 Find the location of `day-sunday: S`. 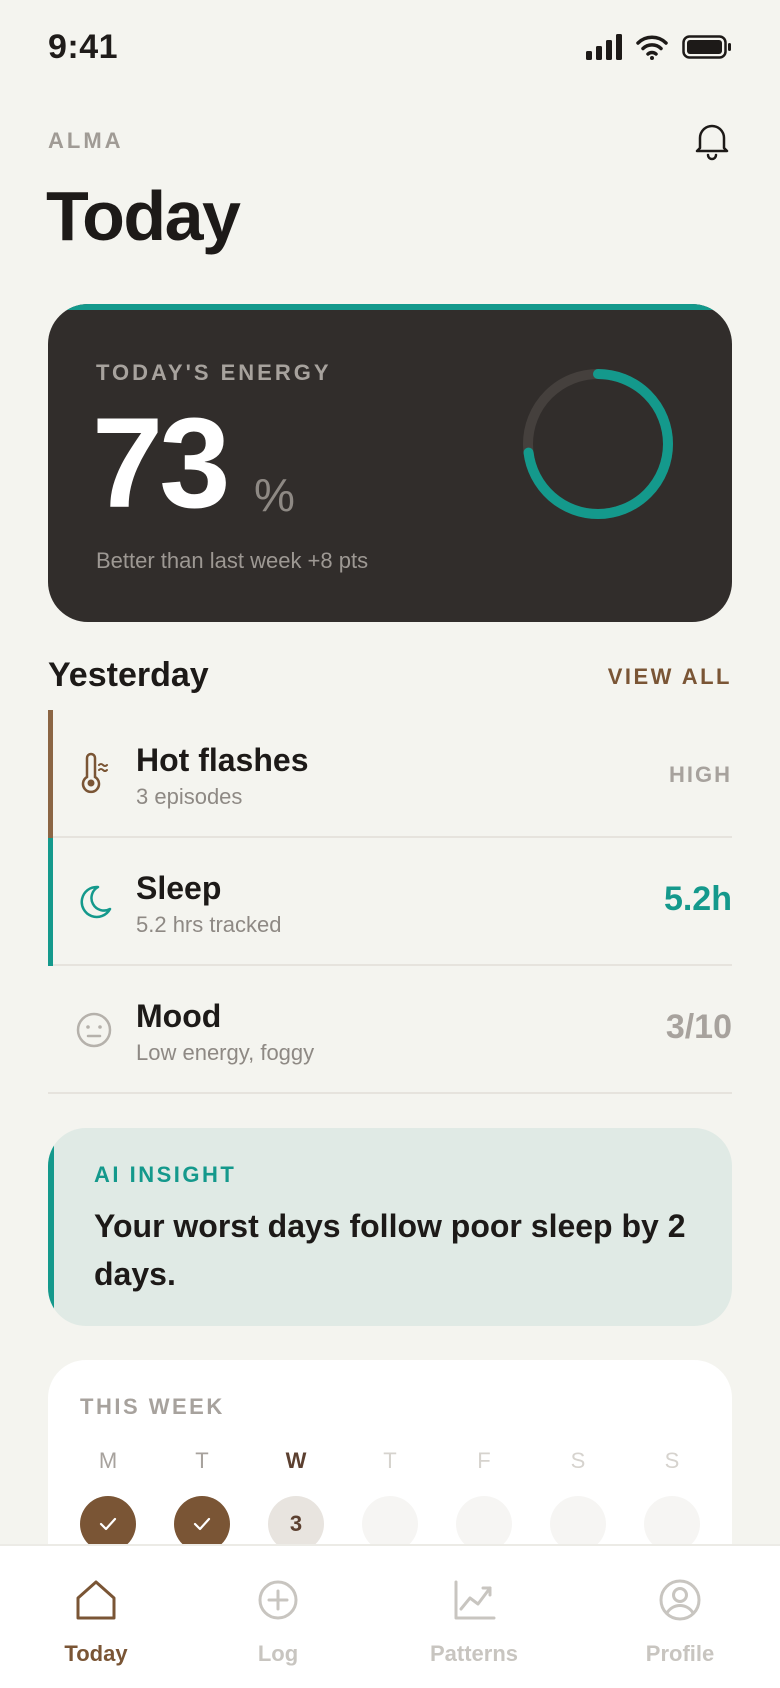

day-sunday: S is located at coordinates (672, 1500).